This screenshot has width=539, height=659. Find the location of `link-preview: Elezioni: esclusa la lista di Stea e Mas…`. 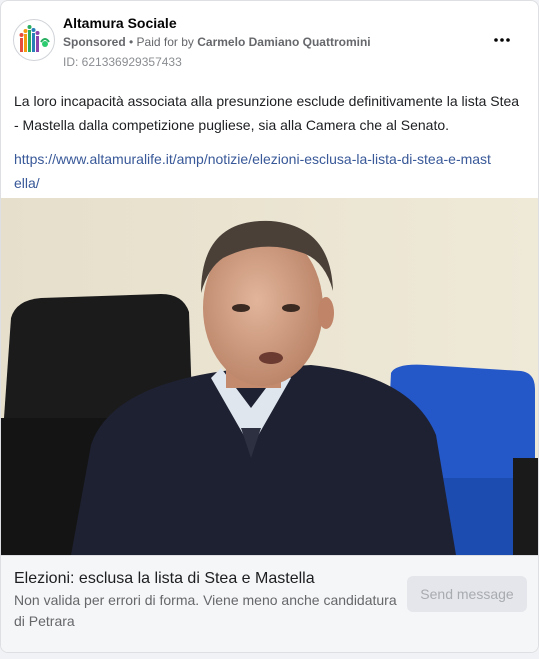

link-preview: Elezioni: esclusa la lista di Stea e Mas… is located at coordinates (269, 603).